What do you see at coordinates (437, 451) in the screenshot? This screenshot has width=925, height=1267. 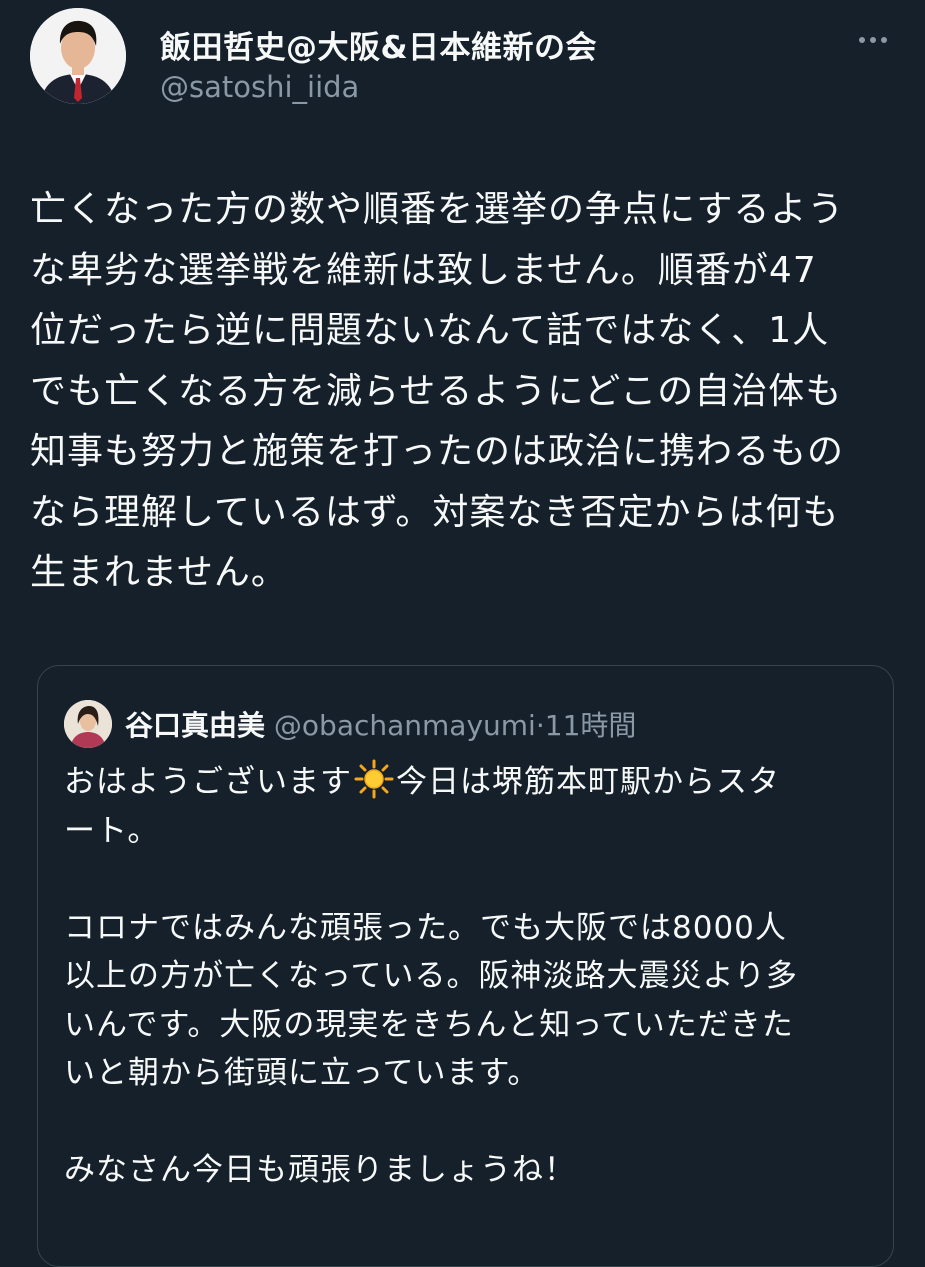 I see `tweet-text-line: 知事も努力と施策を打ったのは政治に携わるもの` at bounding box center [437, 451].